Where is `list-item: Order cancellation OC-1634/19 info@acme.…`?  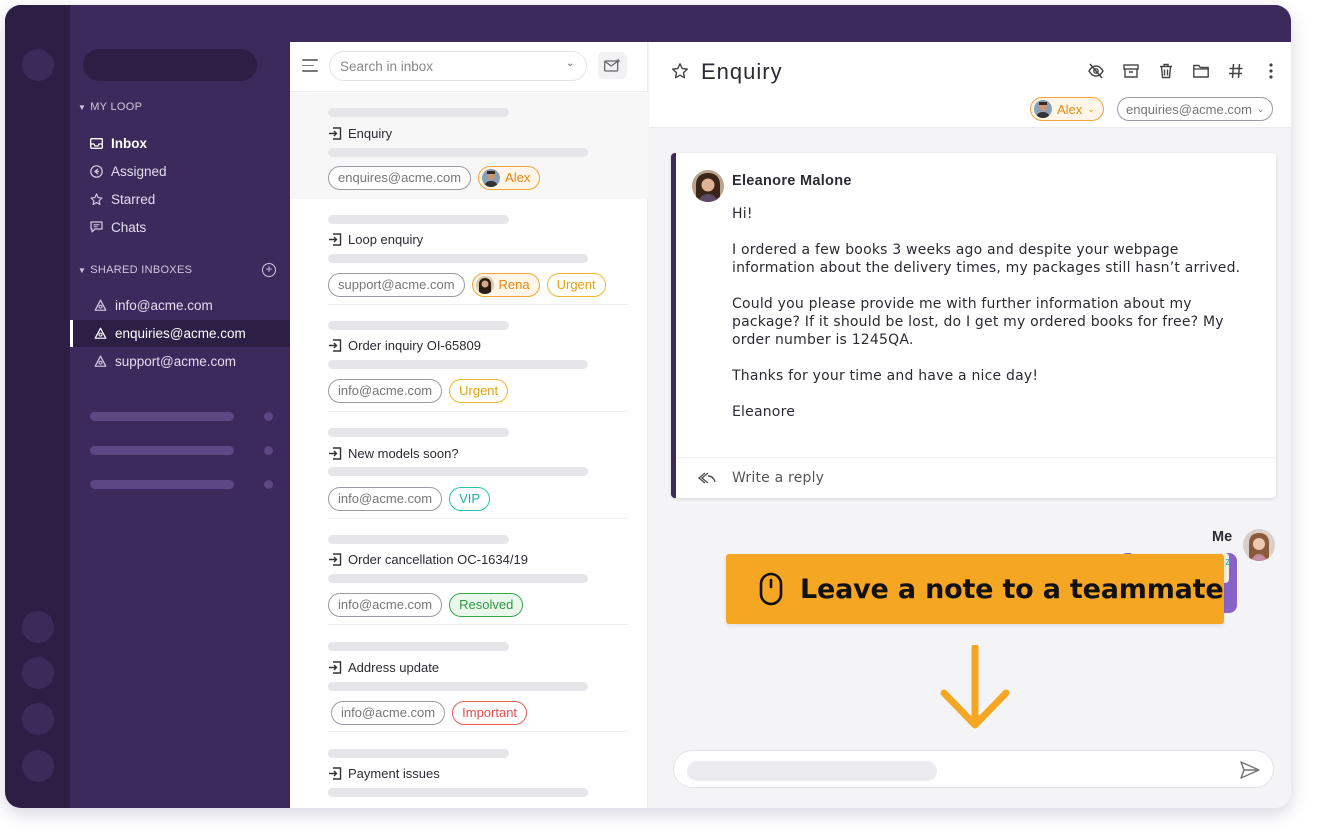
list-item: Order cancellation OC-1634/19 info@acme.… is located at coordinates (469, 572).